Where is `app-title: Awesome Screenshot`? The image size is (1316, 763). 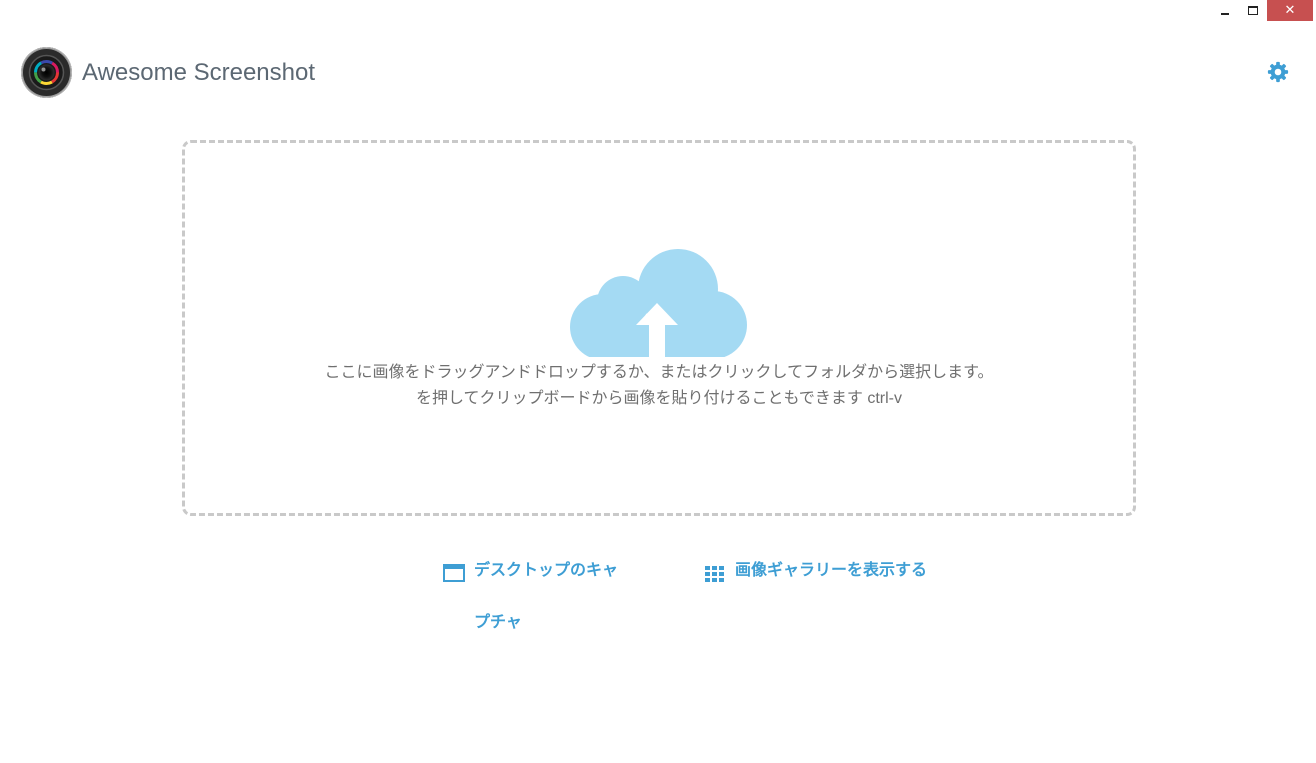
app-title: Awesome Screenshot is located at coordinates (199, 72).